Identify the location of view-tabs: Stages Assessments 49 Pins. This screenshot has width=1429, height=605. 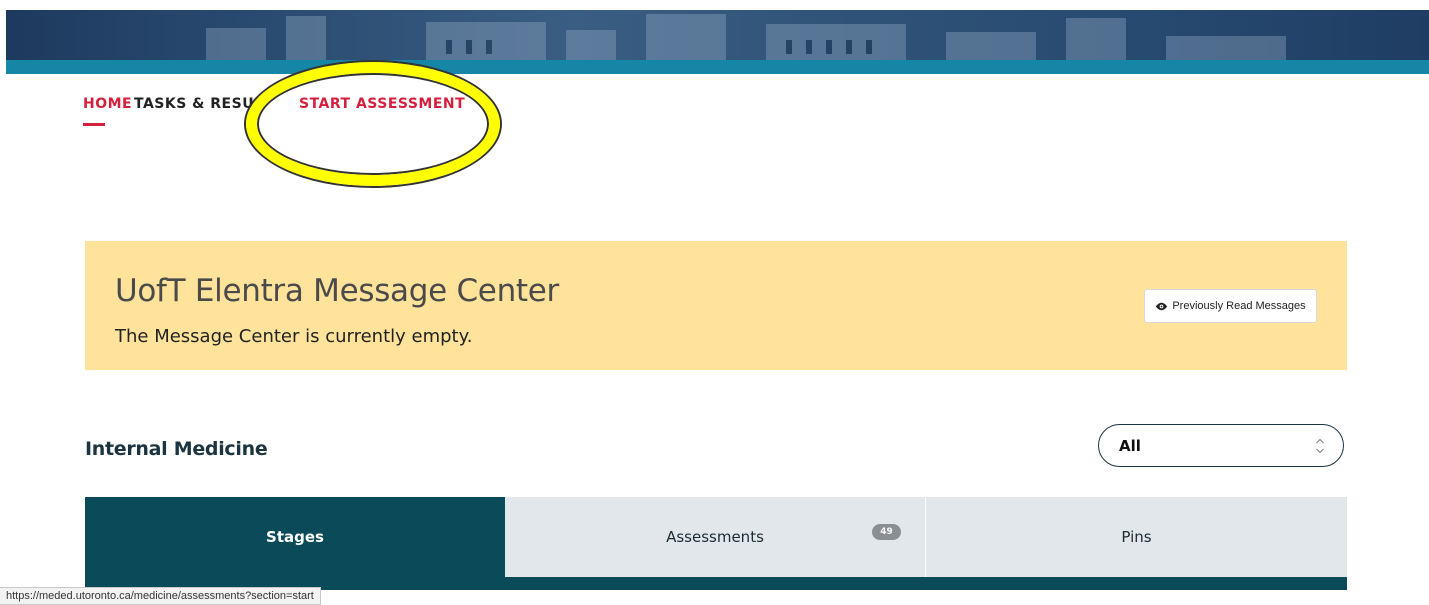
(716, 537).